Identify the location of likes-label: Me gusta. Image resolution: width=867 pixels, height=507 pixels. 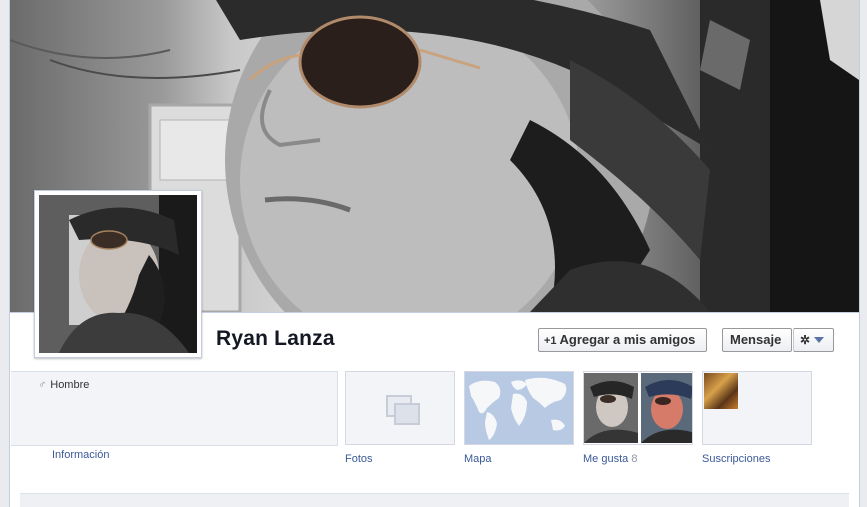
(606, 459).